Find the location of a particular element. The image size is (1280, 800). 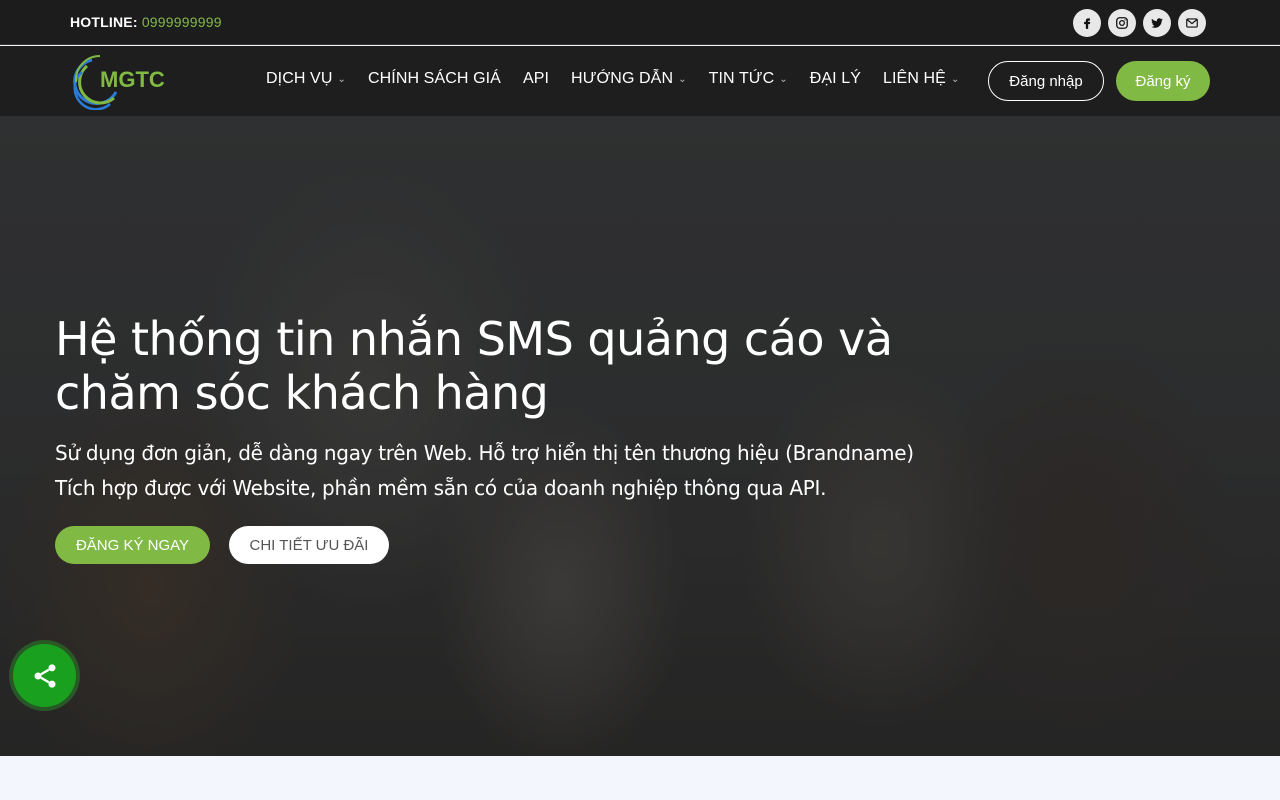

nav-item-chinh-sach-gia: CHÍNH SÁCH GIÁ is located at coordinates (434, 79).